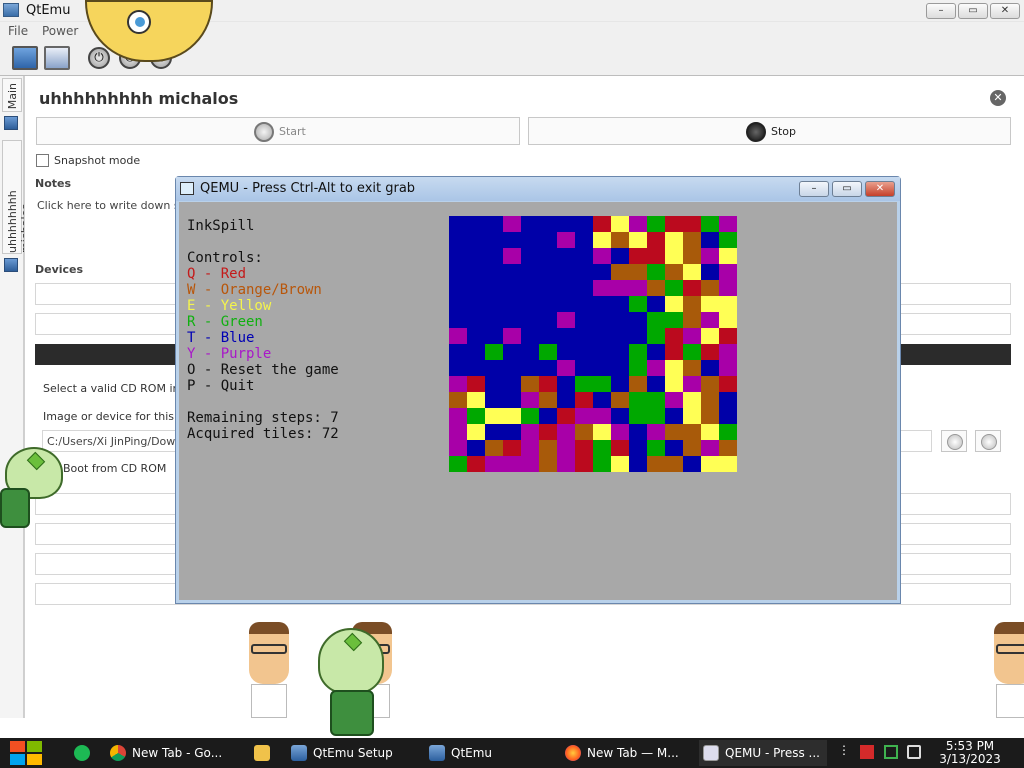 Image resolution: width=1024 pixels, height=768 pixels. I want to click on stop-button: Stop, so click(769, 131).